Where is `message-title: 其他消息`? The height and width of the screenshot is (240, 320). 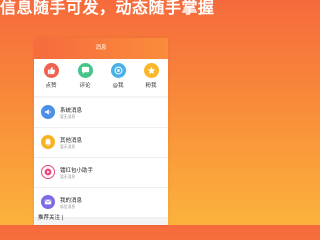 message-title: 其他消息 is located at coordinates (71, 141).